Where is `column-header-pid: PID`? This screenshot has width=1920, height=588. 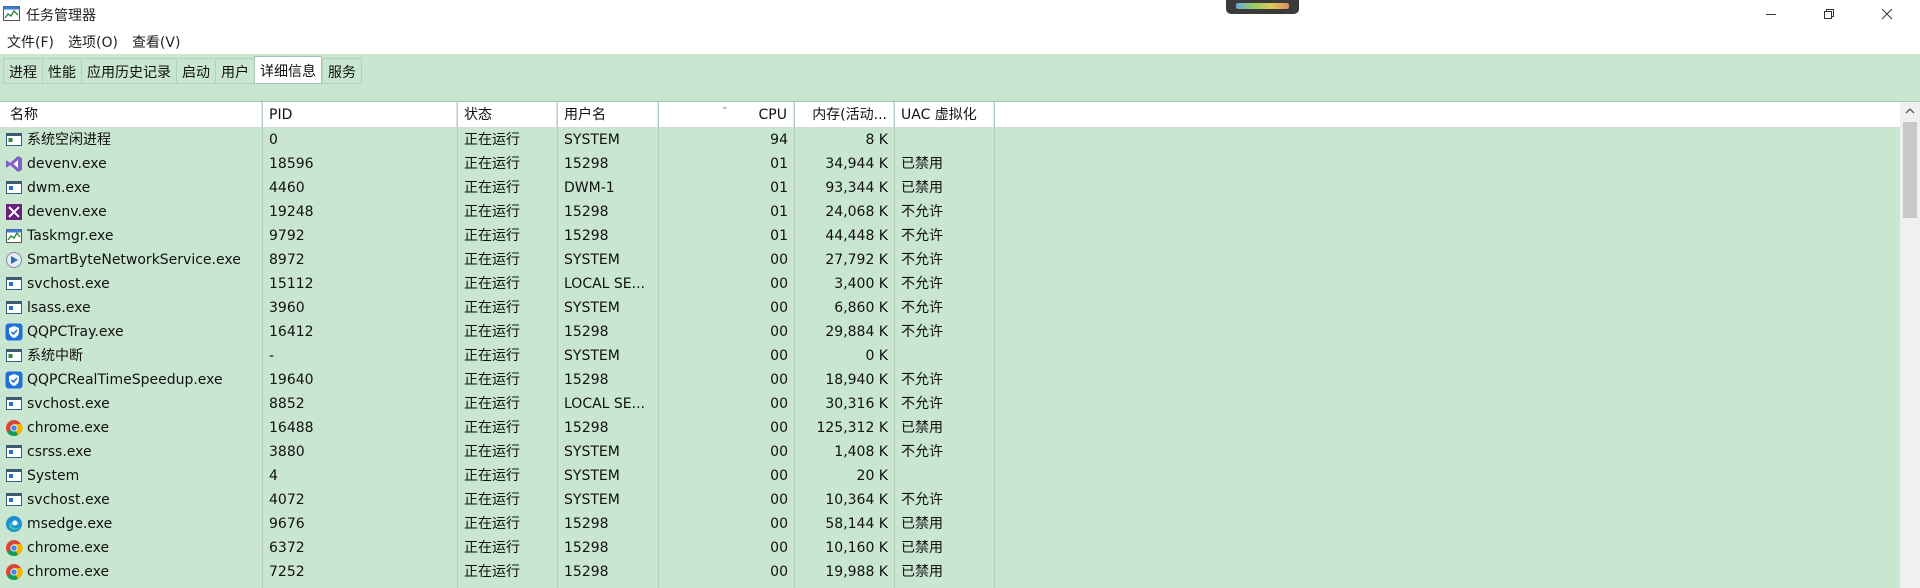
column-header-pid: PID is located at coordinates (359, 115).